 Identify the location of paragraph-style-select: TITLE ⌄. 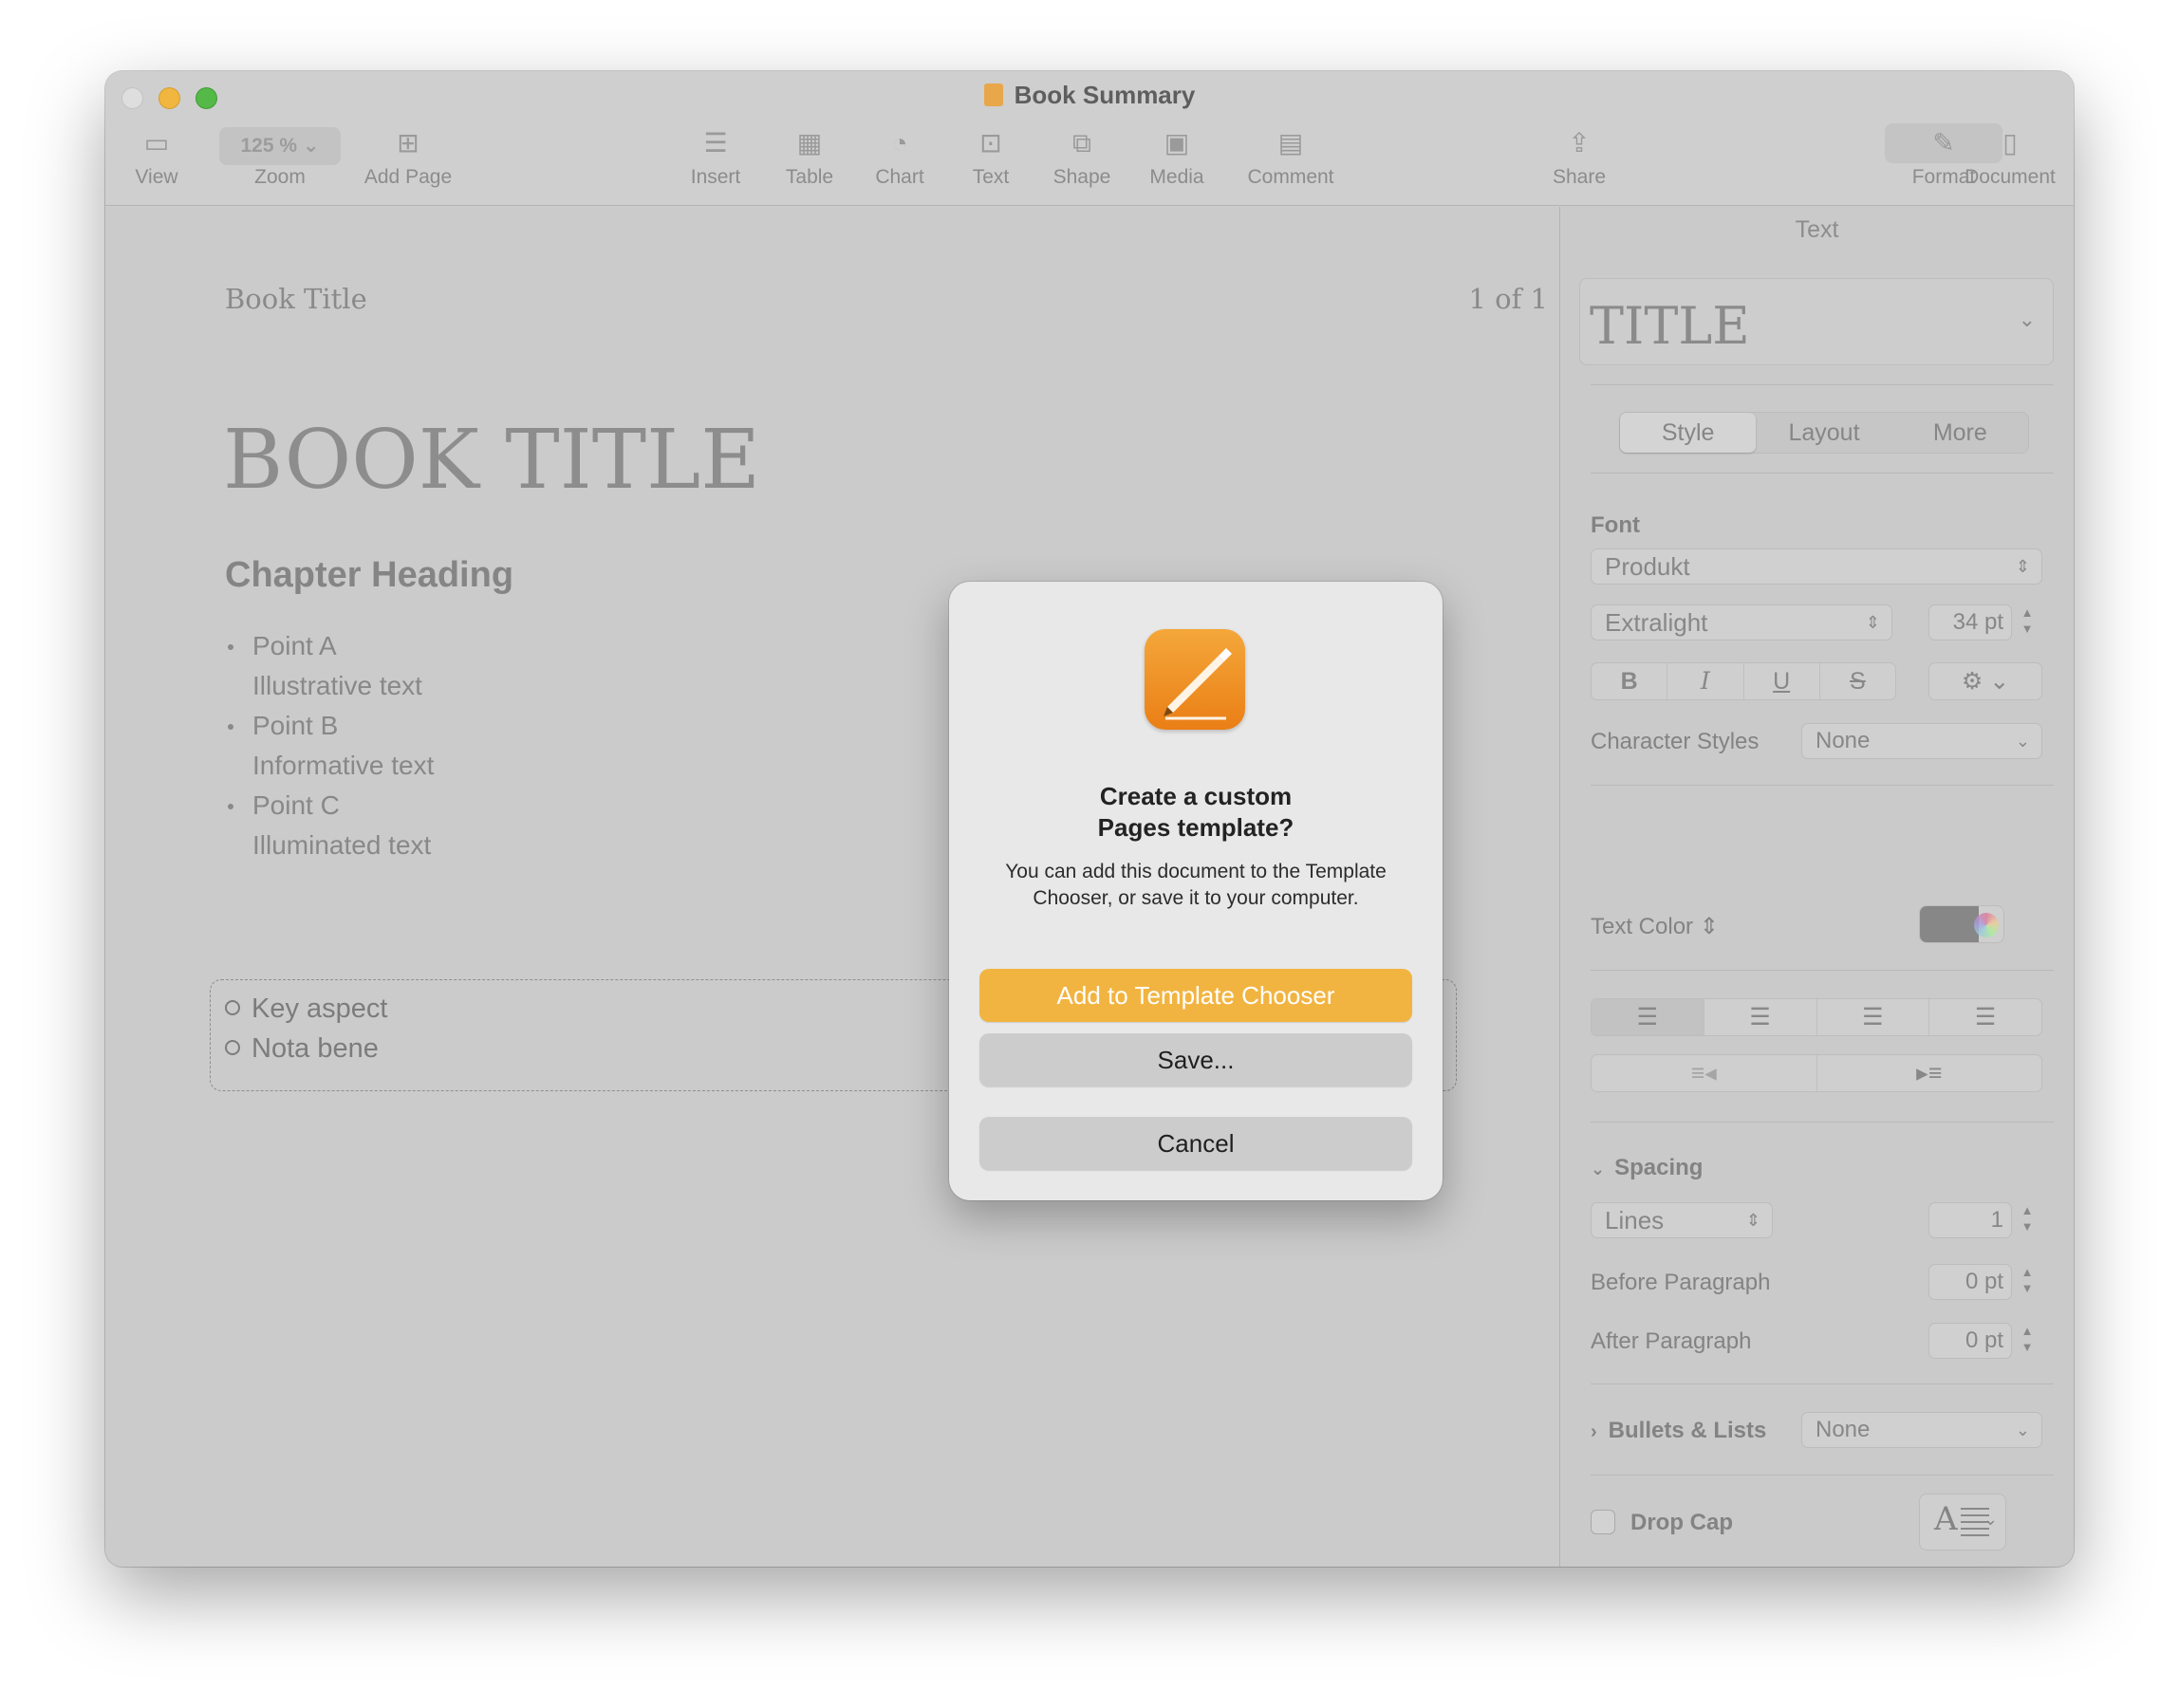
(1816, 322).